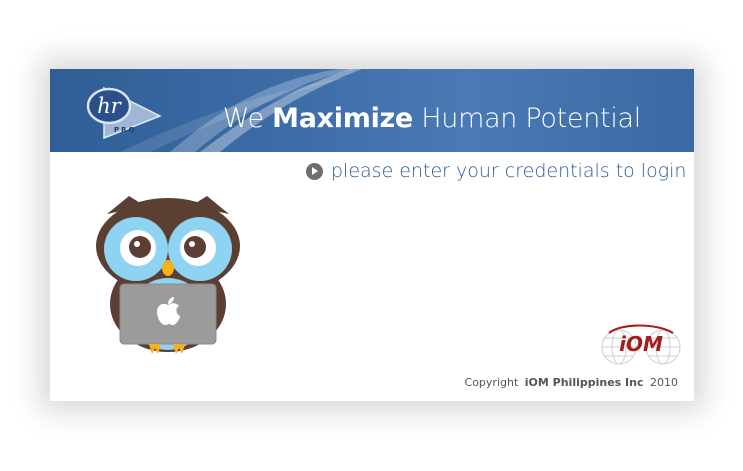  I want to click on copyright-year: 2010, so click(664, 382).